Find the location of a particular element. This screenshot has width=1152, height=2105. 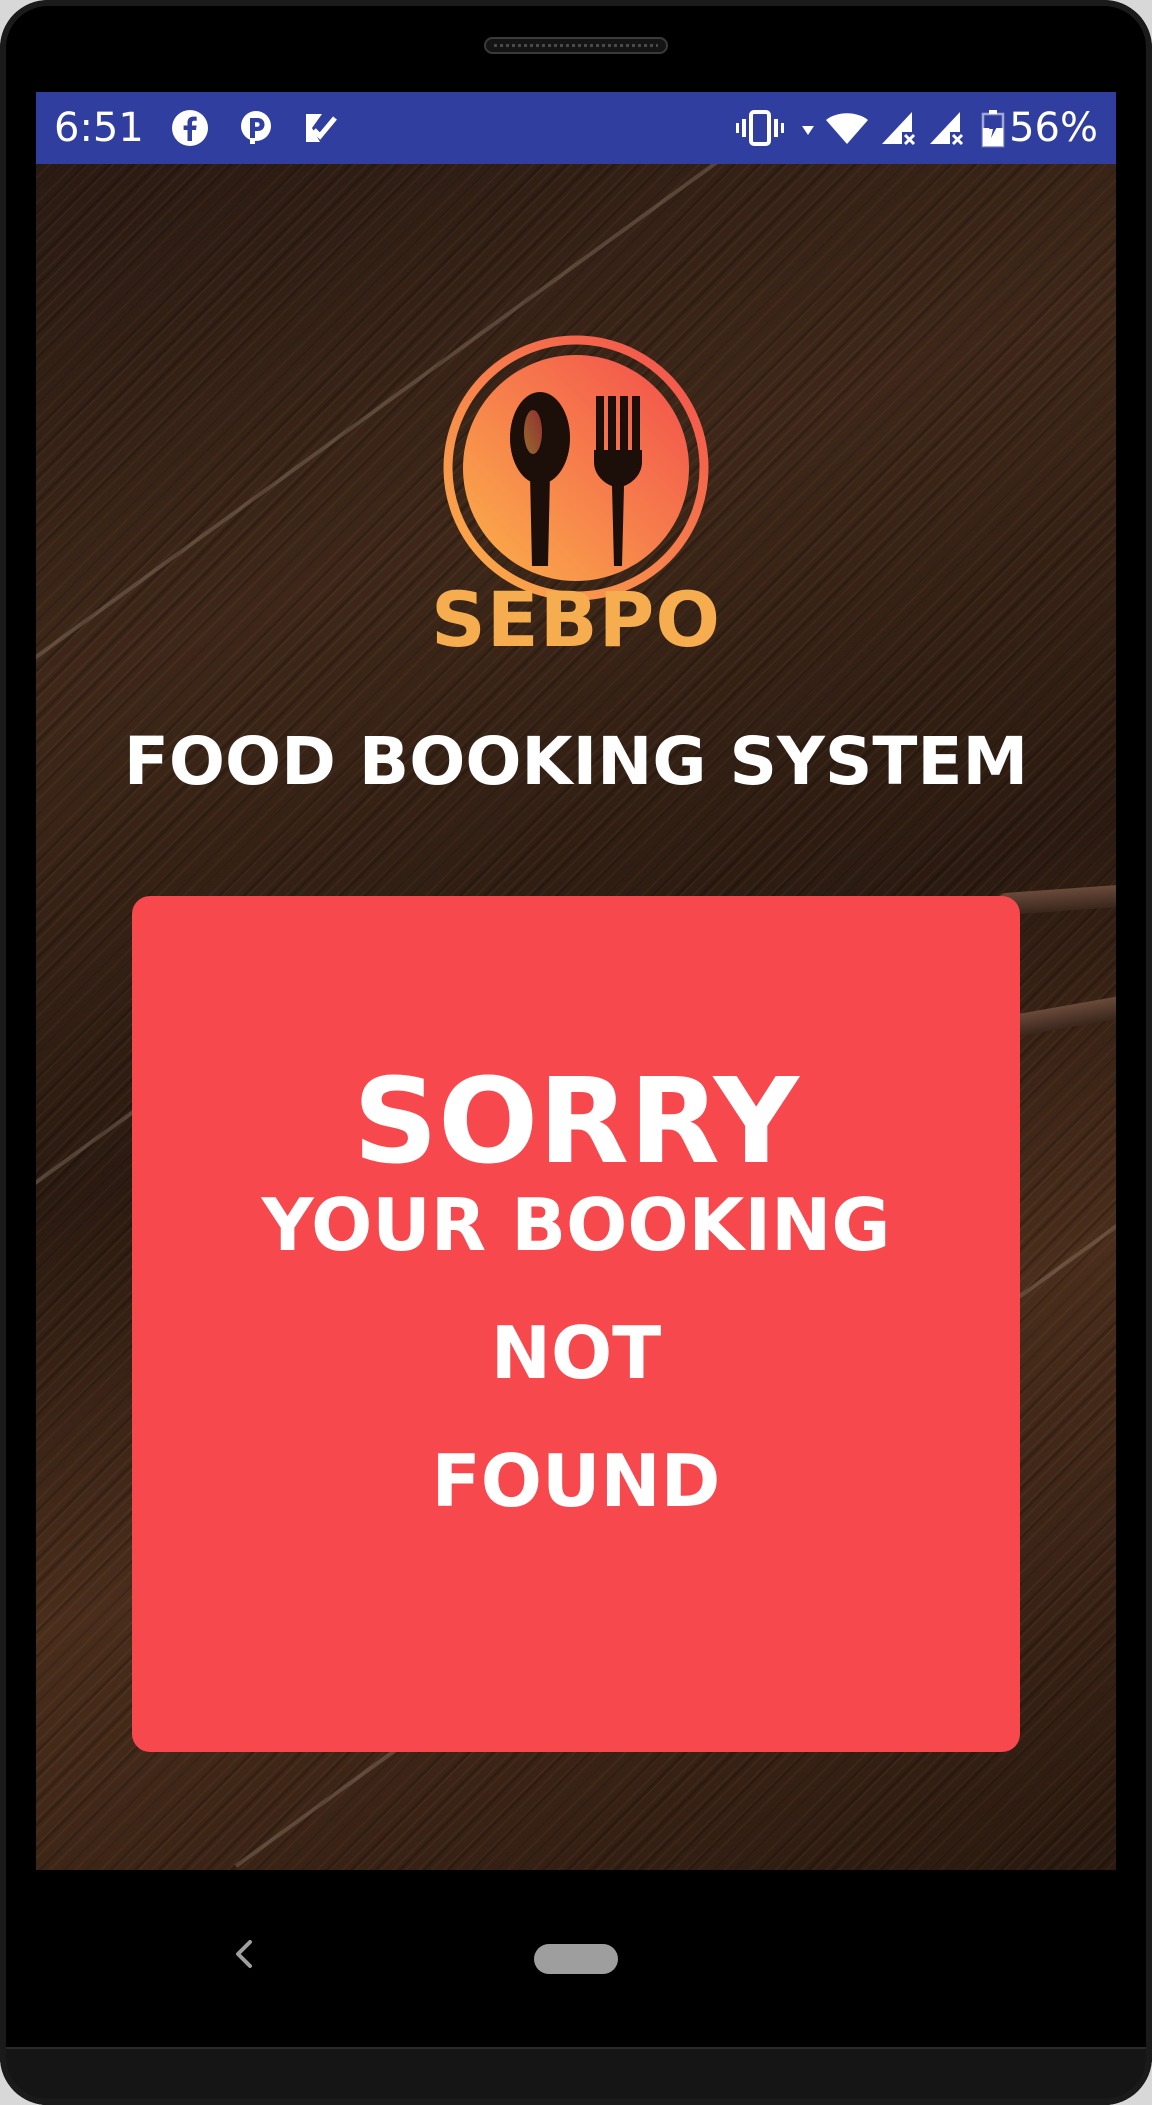

facebook-icon is located at coordinates (190, 128).